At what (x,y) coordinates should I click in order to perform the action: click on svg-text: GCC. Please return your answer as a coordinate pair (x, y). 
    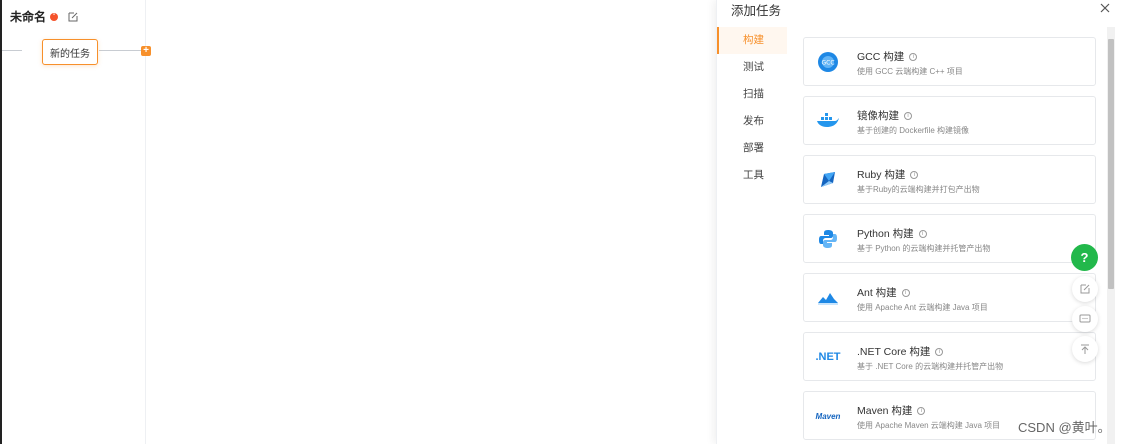
    Looking at the image, I should click on (827, 63).